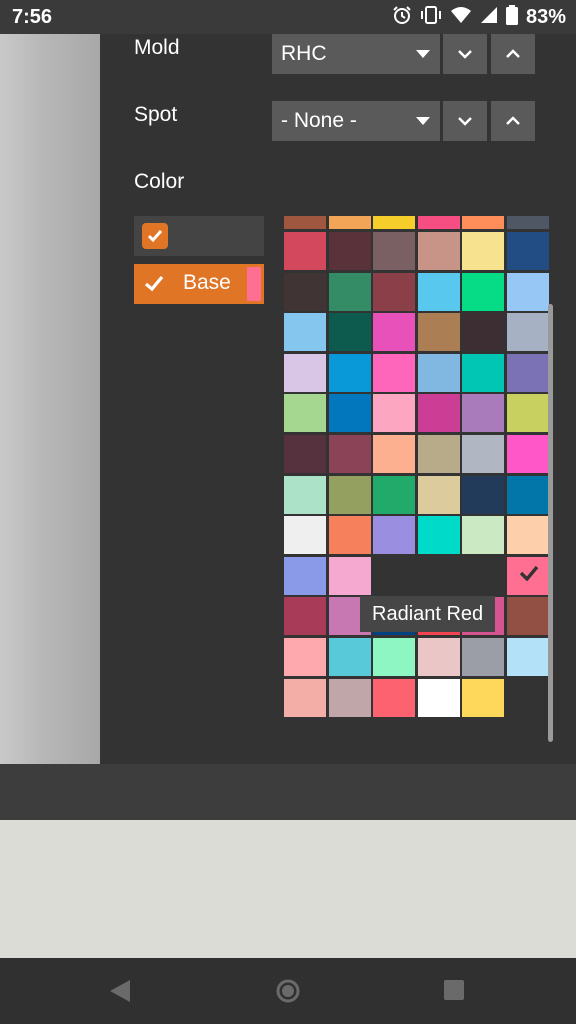 The width and height of the screenshot is (576, 1024). What do you see at coordinates (550, 523) in the screenshot?
I see `palette-scrollbar` at bounding box center [550, 523].